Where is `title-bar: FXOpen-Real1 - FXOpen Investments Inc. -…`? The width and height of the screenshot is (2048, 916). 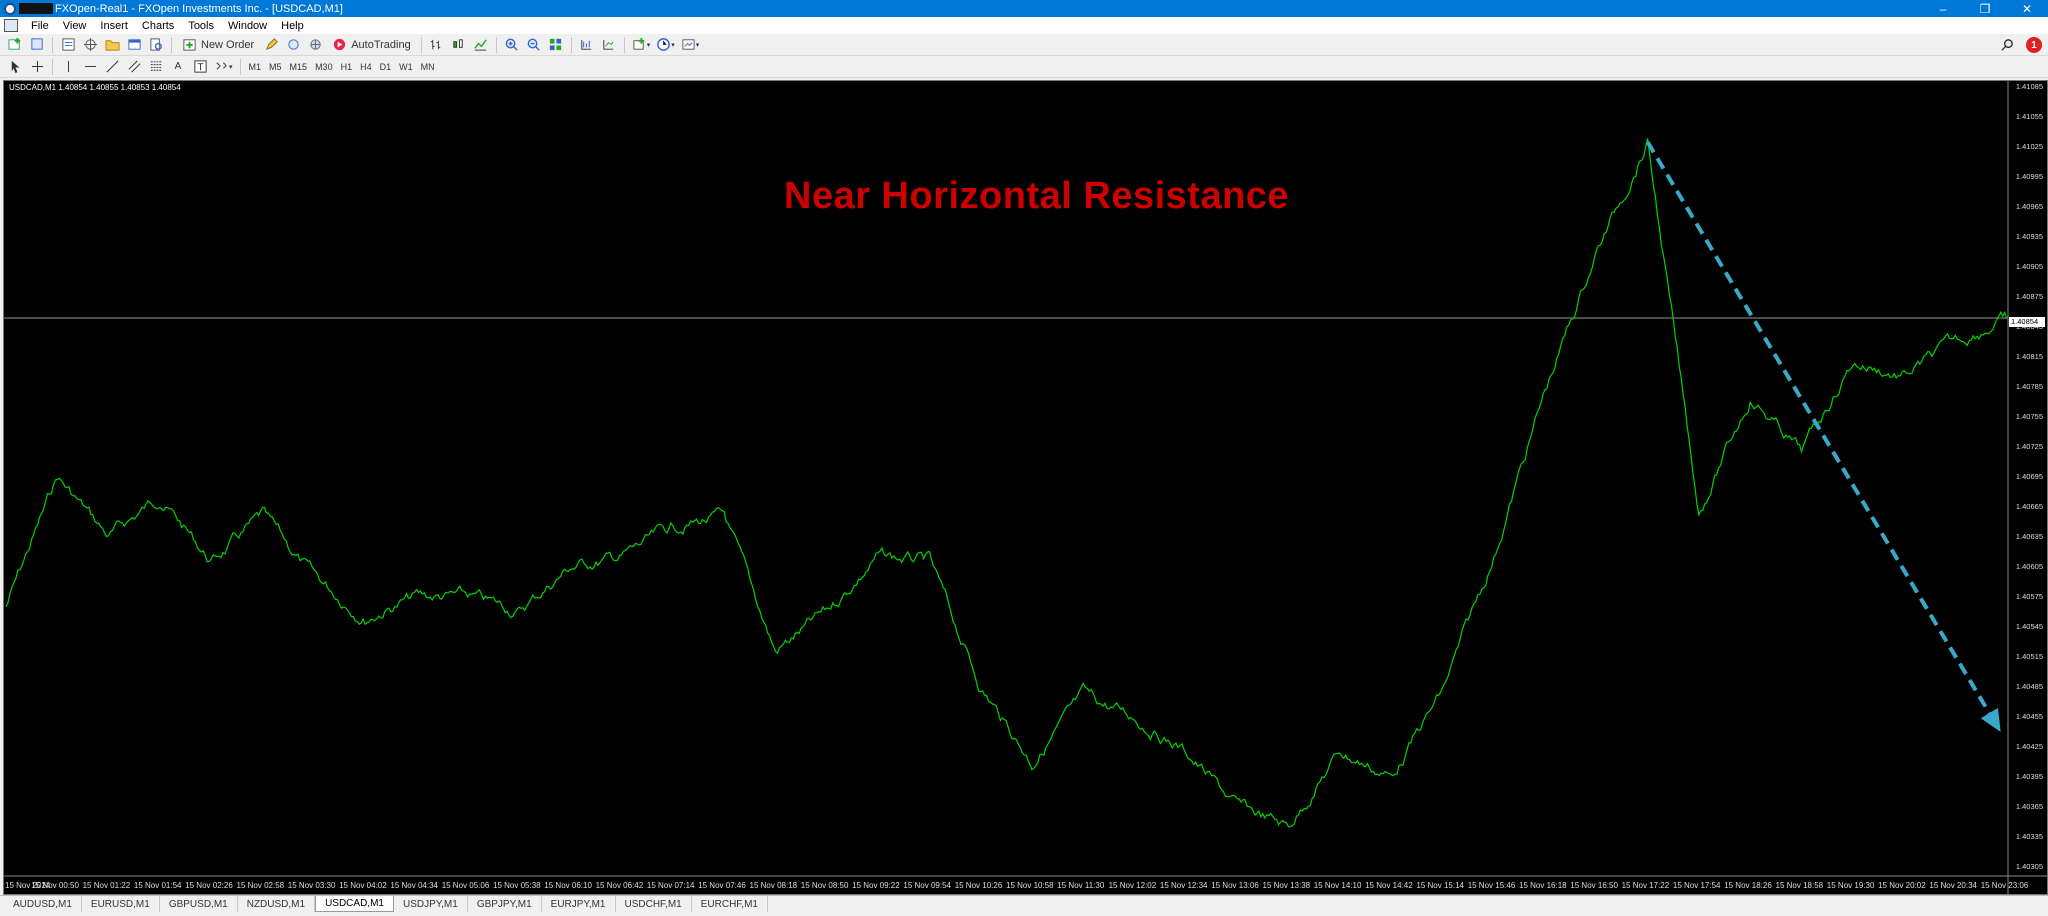 title-bar: FXOpen-Real1 - FXOpen Investments Inc. -… is located at coordinates (1024, 8).